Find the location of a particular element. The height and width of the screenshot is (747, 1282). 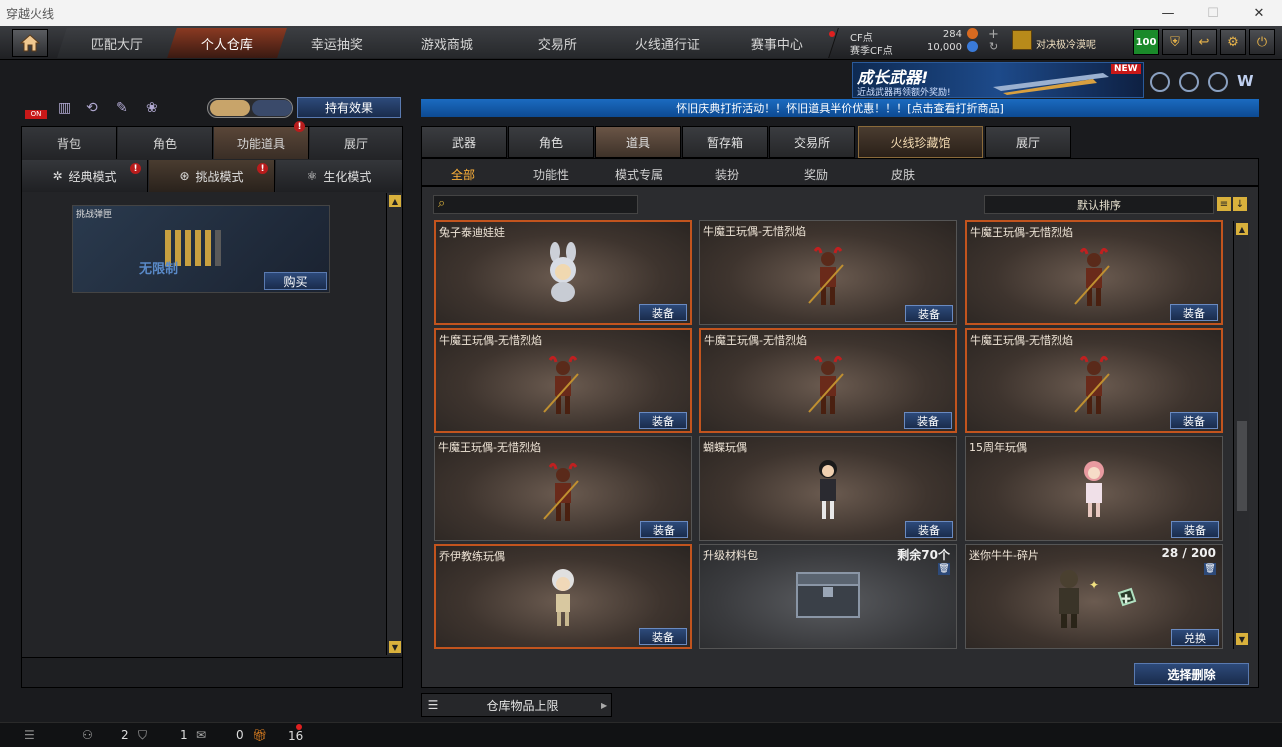

mode-zombie: ⚛ 生化模式 is located at coordinates (339, 176).